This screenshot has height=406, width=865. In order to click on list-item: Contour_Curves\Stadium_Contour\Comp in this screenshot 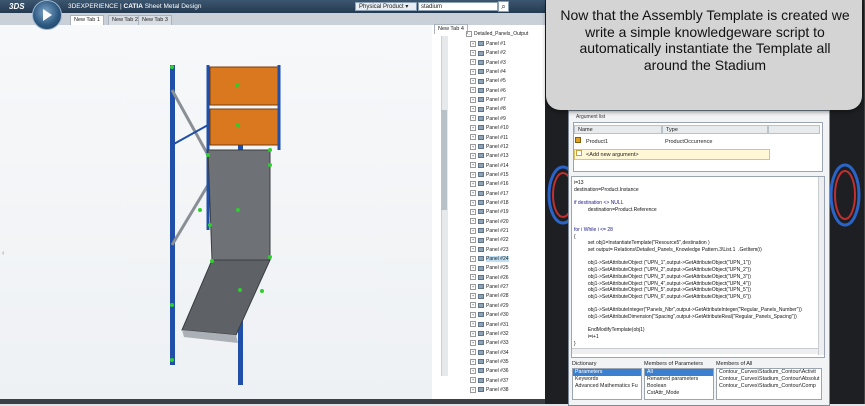, I will do `click(769, 386)`.